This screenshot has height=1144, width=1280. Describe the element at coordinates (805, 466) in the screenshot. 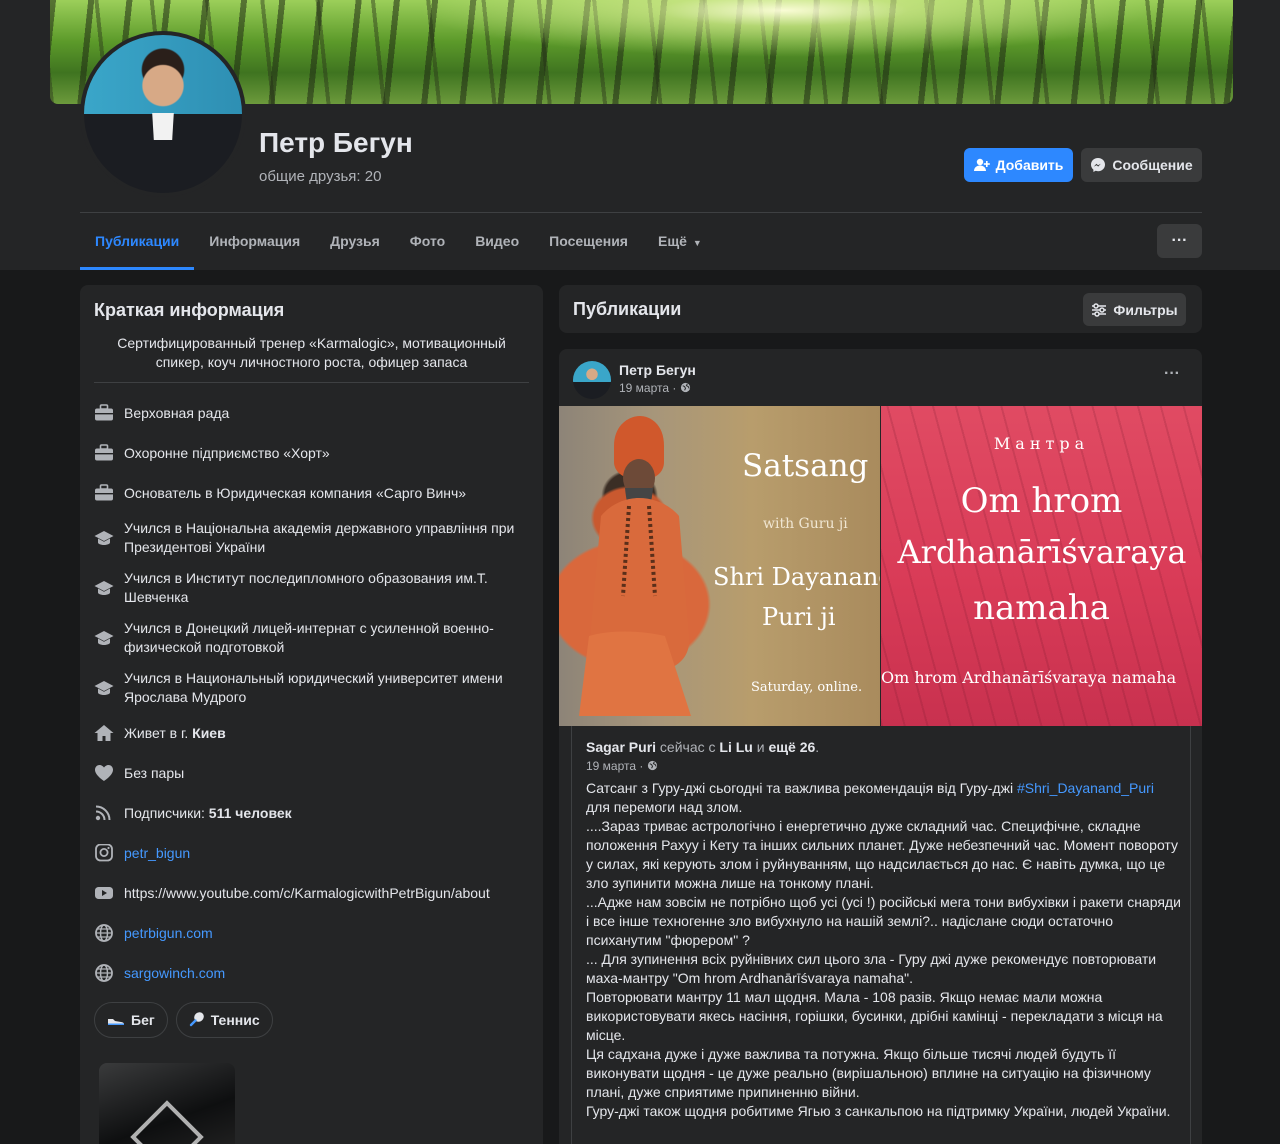

I see `image-title: Satsang` at that location.